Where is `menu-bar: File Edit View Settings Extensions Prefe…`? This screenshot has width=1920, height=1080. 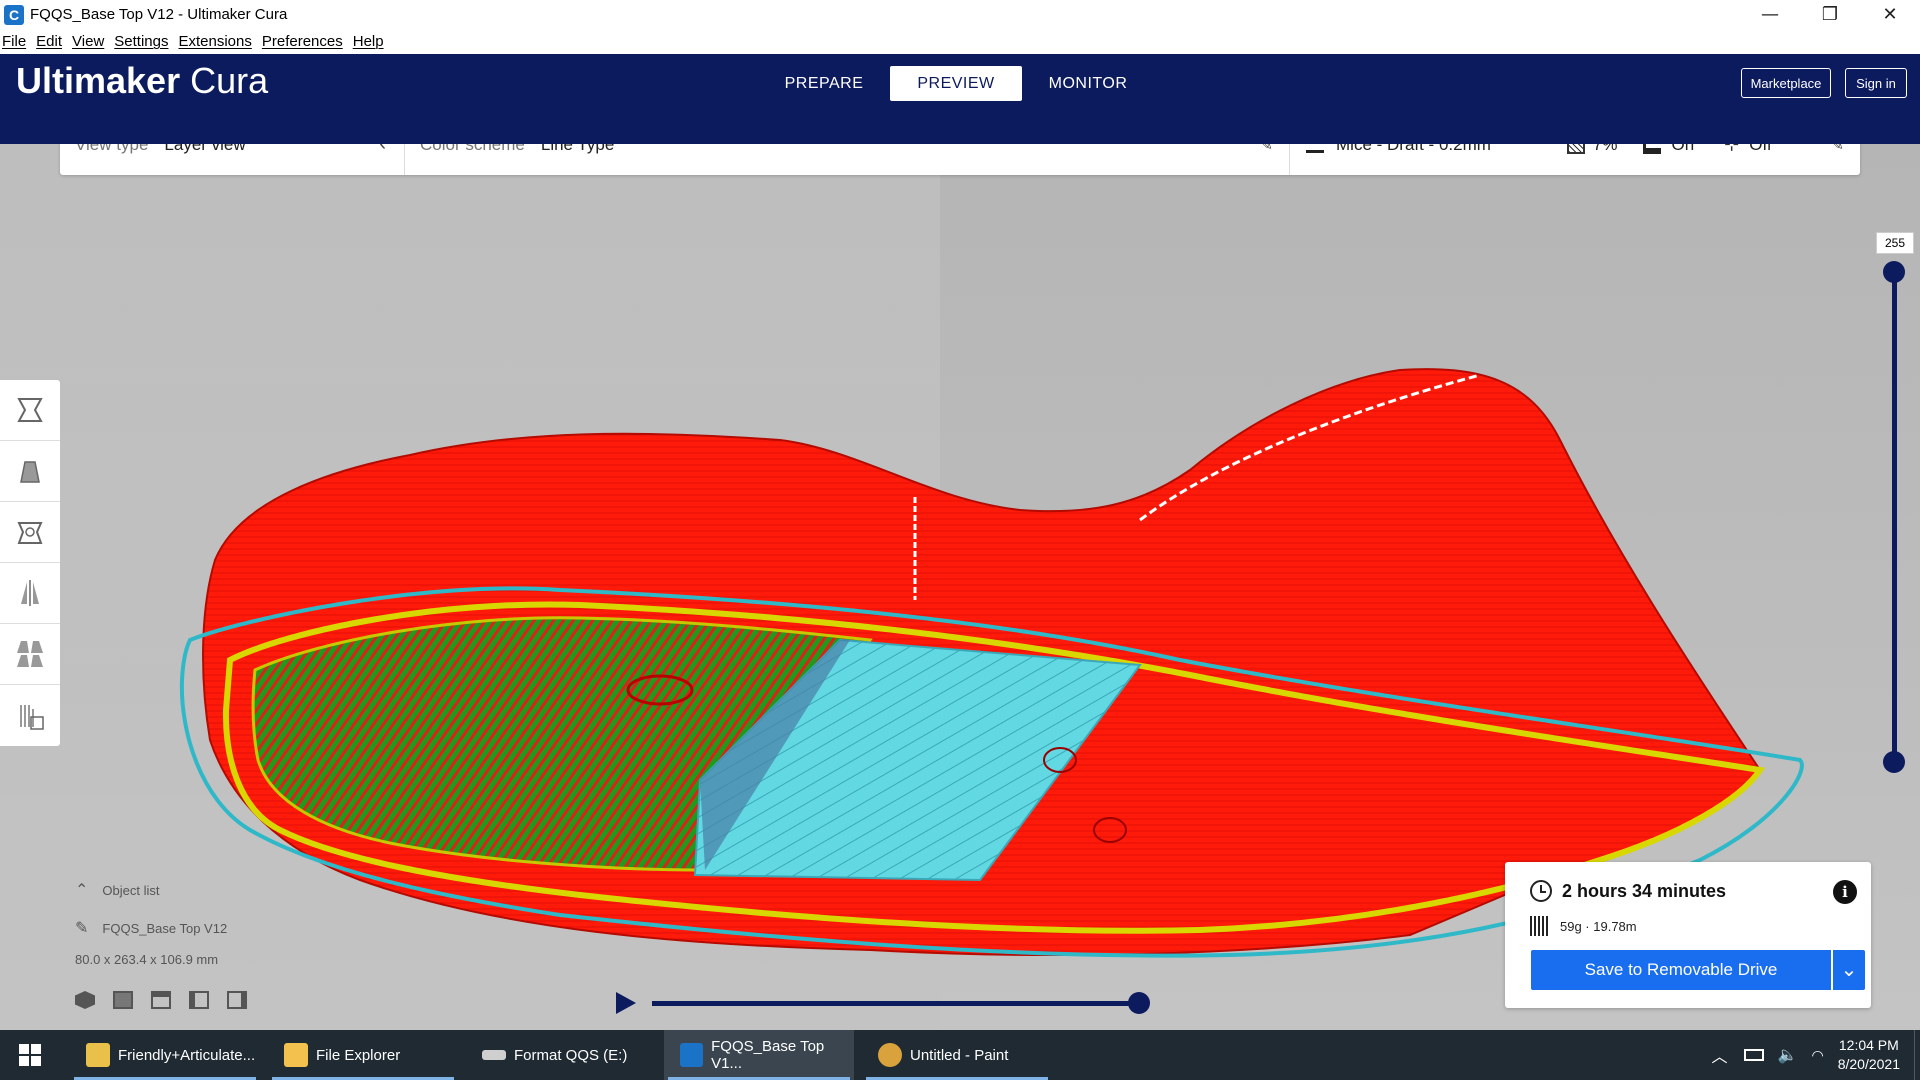 menu-bar: File Edit View Settings Extensions Prefe… is located at coordinates (960, 41).